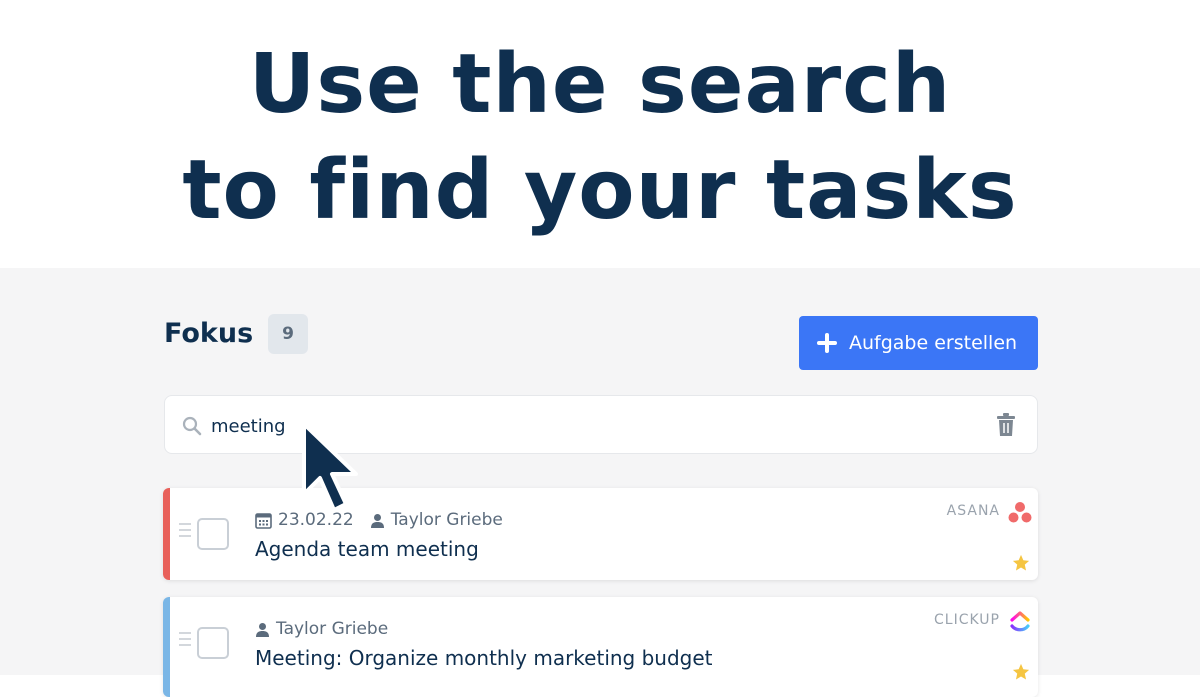  I want to click on create-task-label: Aufgabe erstellen, so click(933, 343).